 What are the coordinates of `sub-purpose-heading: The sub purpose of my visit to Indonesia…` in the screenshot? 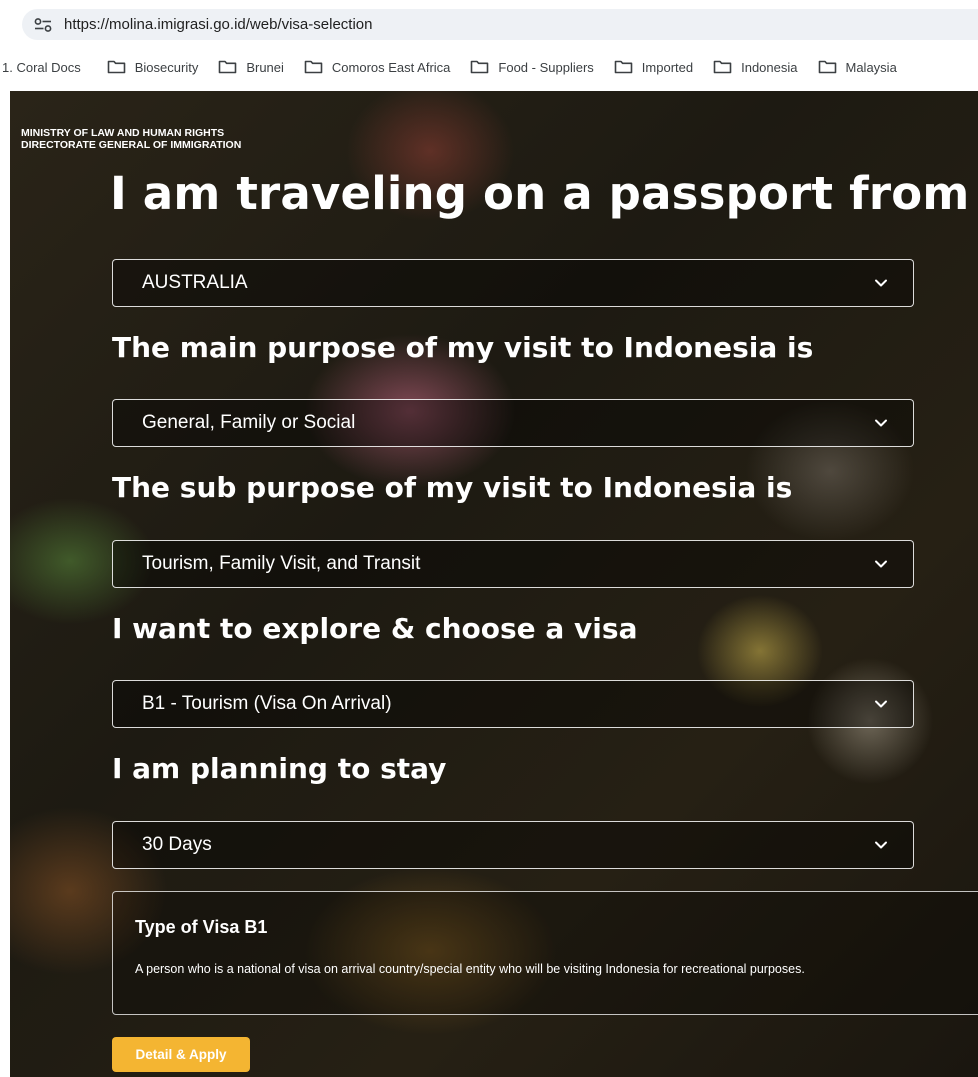 It's located at (452, 487).